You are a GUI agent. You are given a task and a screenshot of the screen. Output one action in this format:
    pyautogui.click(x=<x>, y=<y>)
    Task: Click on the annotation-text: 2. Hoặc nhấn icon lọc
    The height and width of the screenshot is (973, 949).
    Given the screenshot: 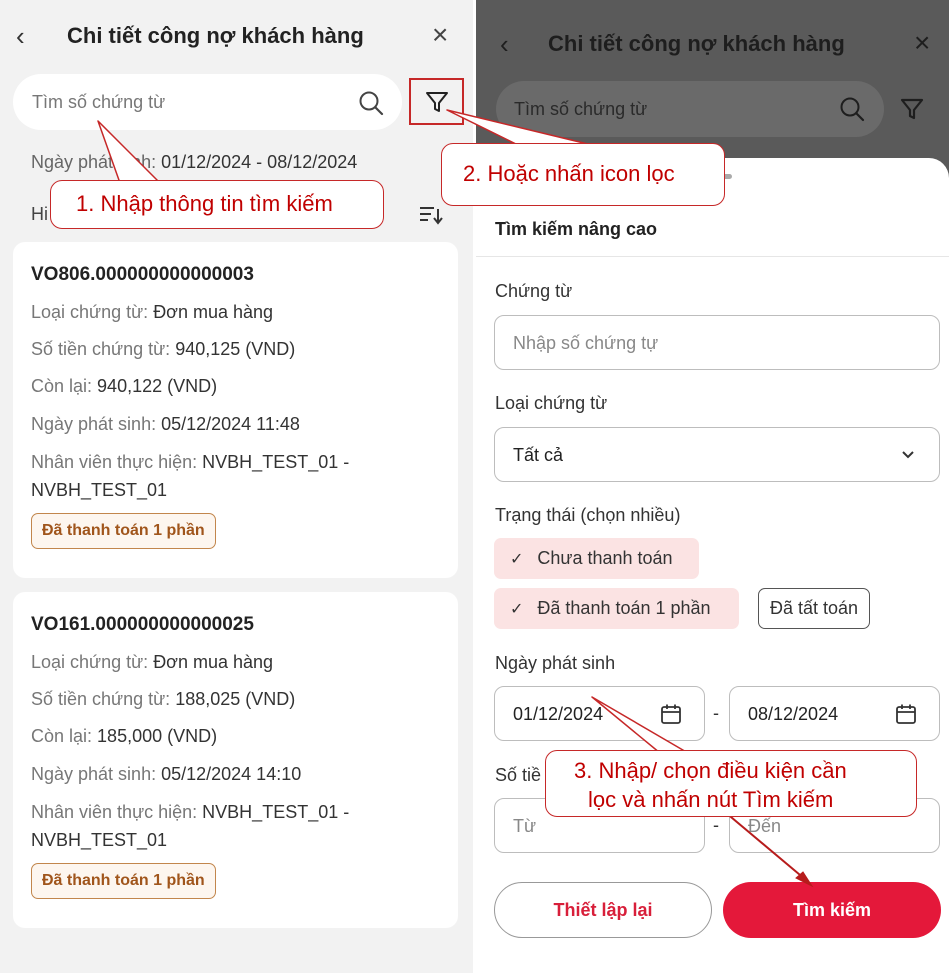 What is the action you would take?
    pyautogui.click(x=569, y=173)
    